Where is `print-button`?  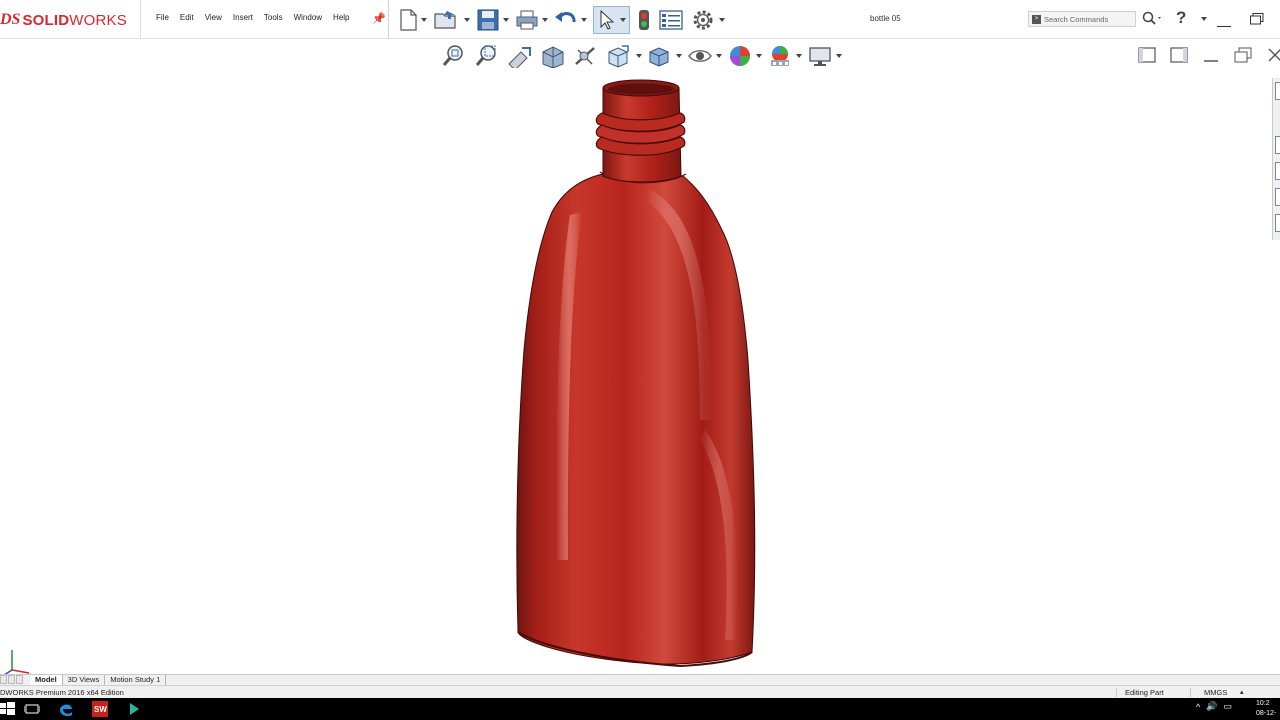
print-button is located at coordinates (531, 20).